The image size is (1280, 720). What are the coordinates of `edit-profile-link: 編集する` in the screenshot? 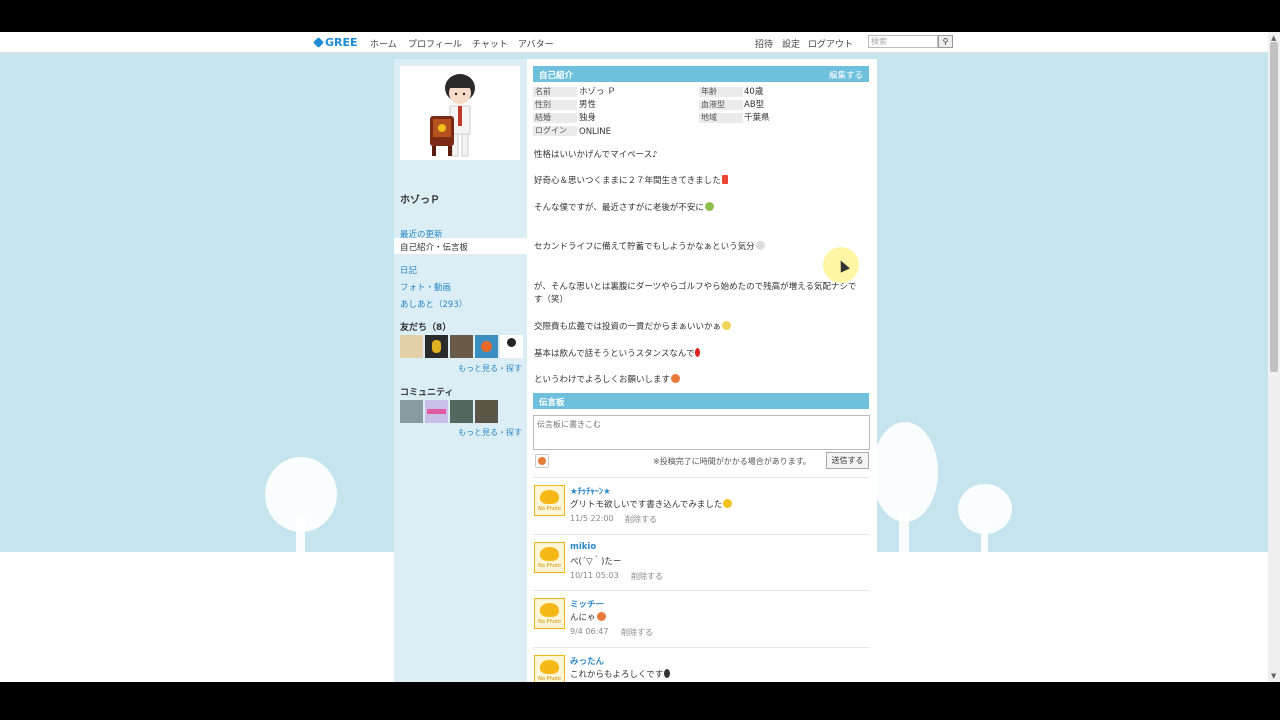 It's located at (846, 75).